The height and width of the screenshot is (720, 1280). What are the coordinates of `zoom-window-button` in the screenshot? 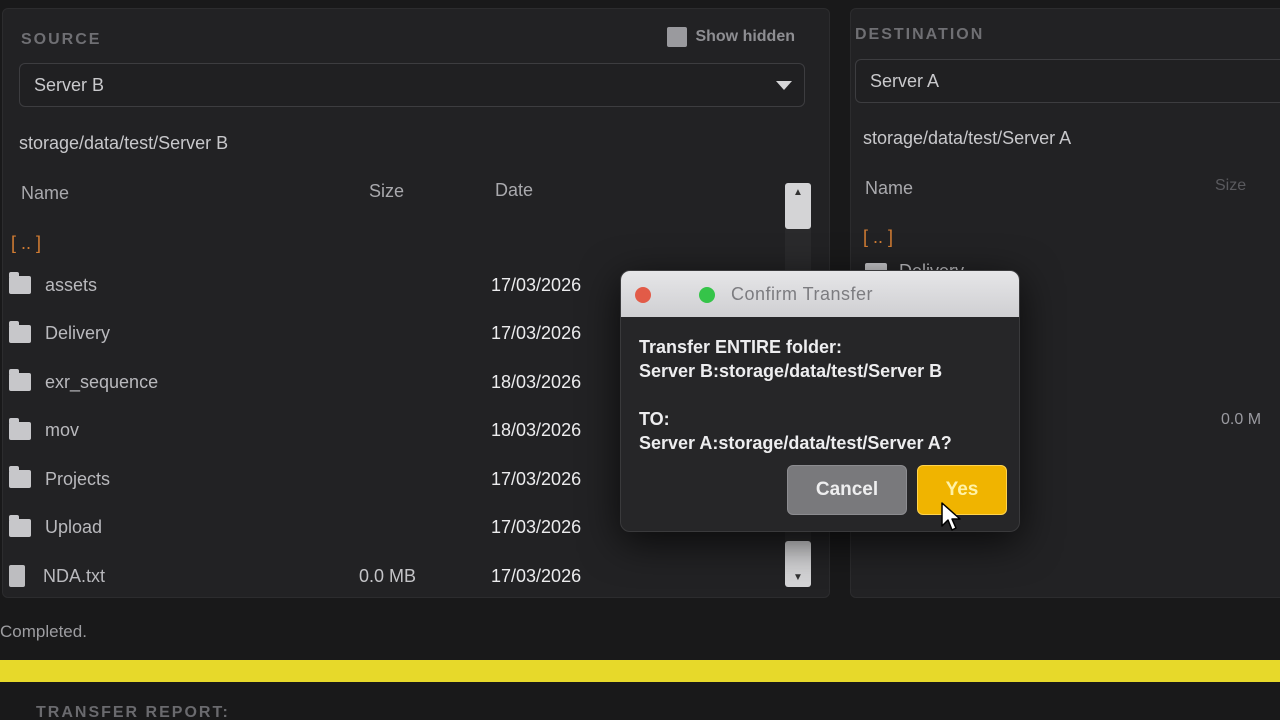 It's located at (707, 295).